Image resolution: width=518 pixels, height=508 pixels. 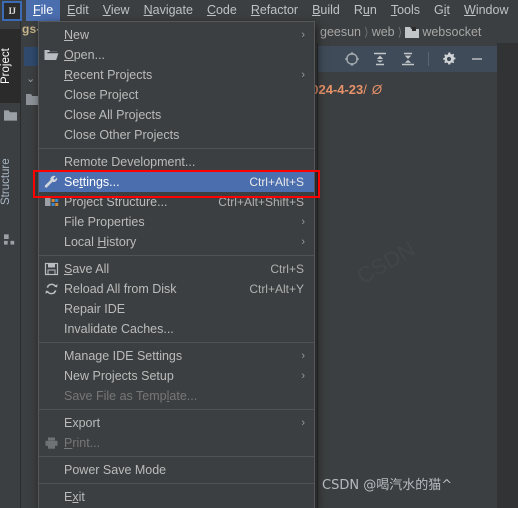 What do you see at coordinates (176, 309) in the screenshot?
I see `menu-item-repair-ide: Repair IDE` at bounding box center [176, 309].